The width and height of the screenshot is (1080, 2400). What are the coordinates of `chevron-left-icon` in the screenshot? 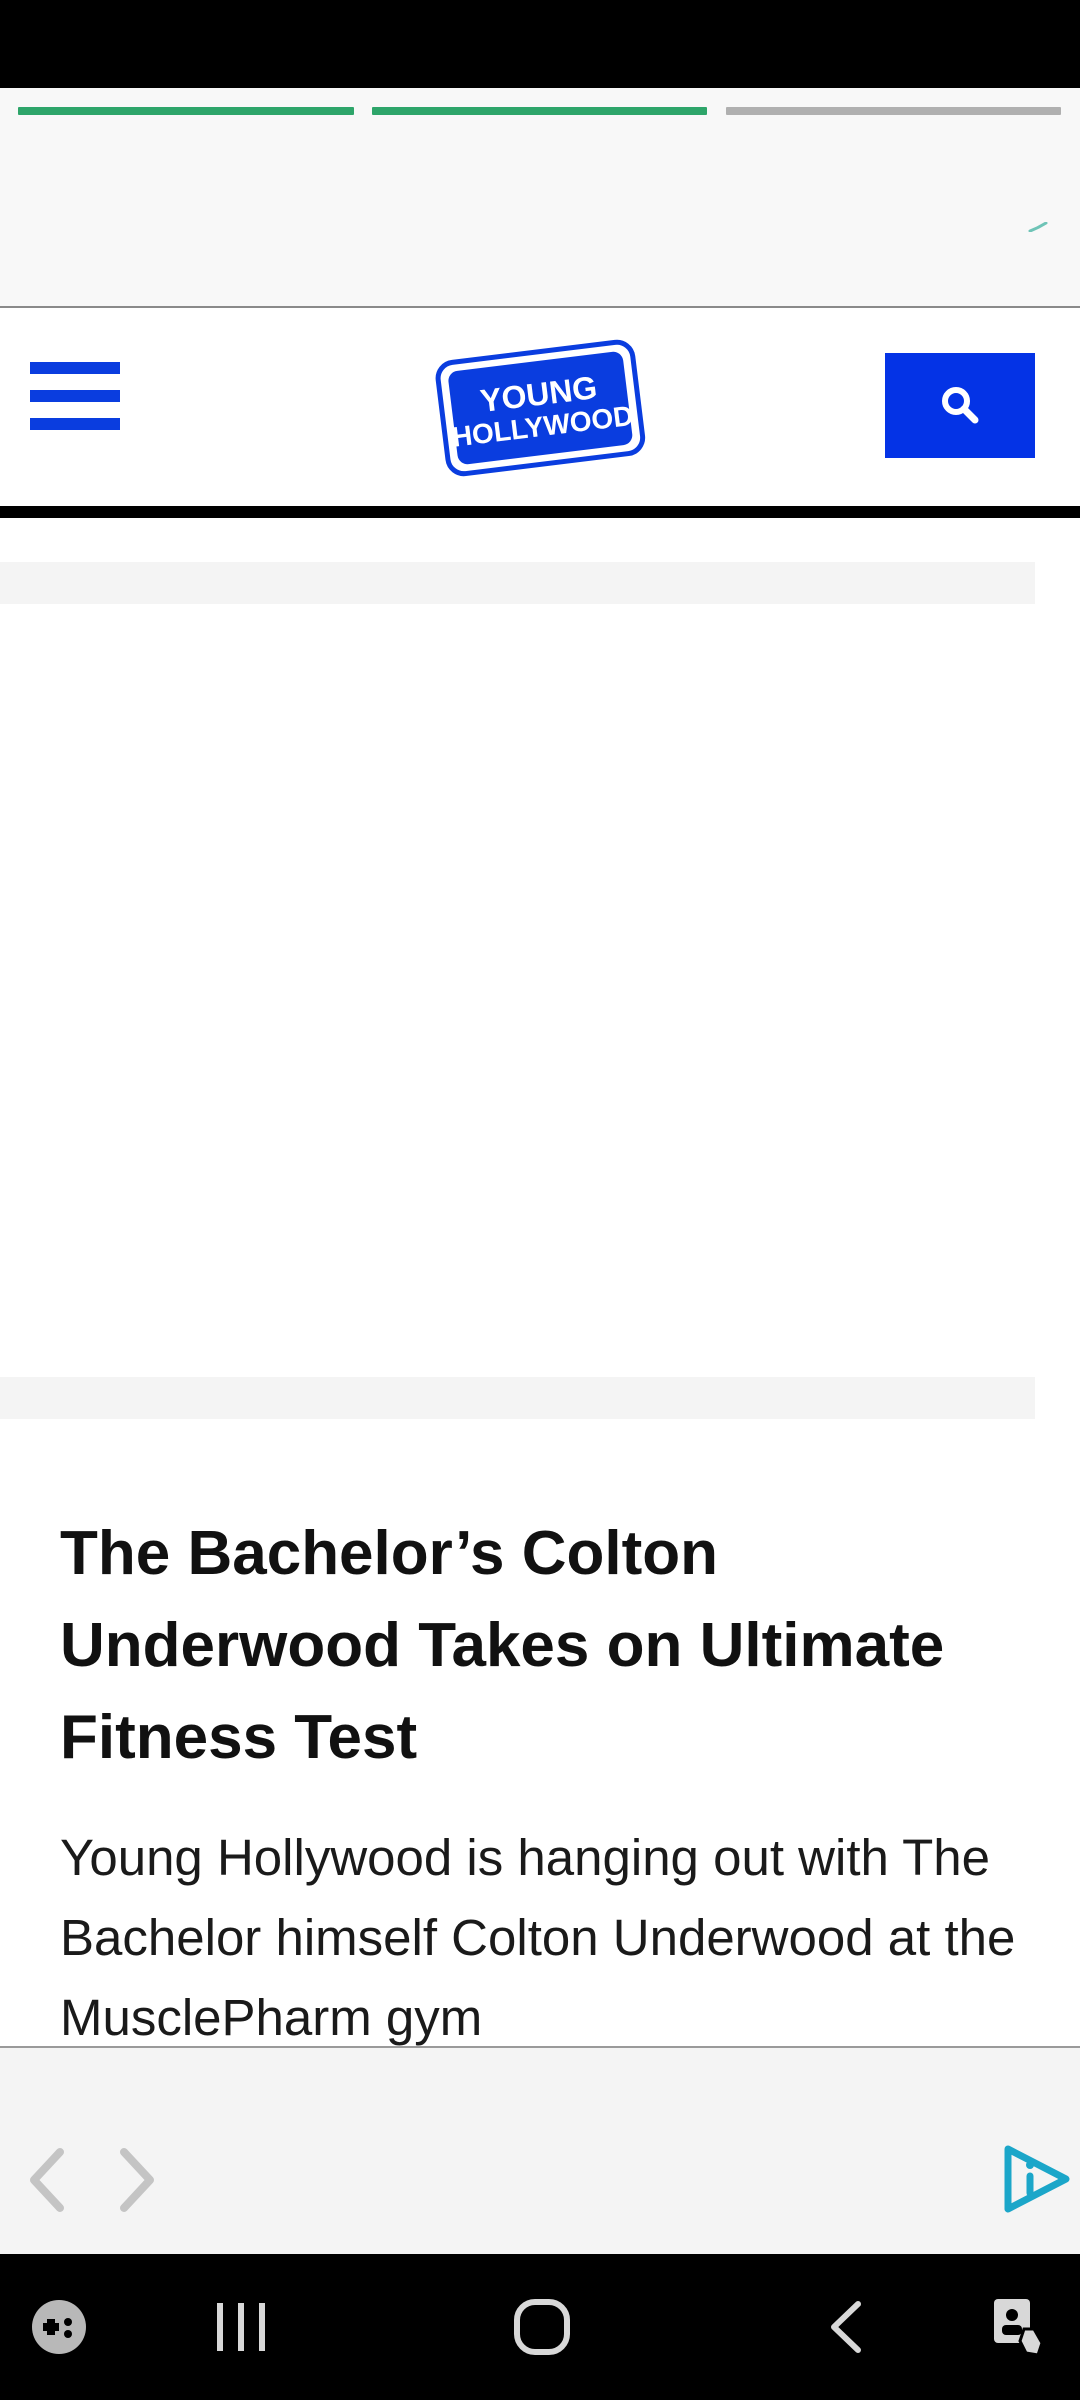 It's located at (47, 2180).